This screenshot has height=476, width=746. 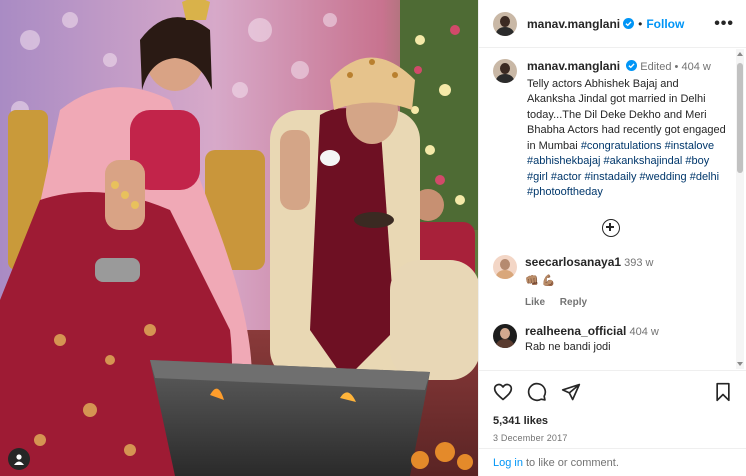 I want to click on hashtag-link: #photooftheday, so click(x=565, y=192).